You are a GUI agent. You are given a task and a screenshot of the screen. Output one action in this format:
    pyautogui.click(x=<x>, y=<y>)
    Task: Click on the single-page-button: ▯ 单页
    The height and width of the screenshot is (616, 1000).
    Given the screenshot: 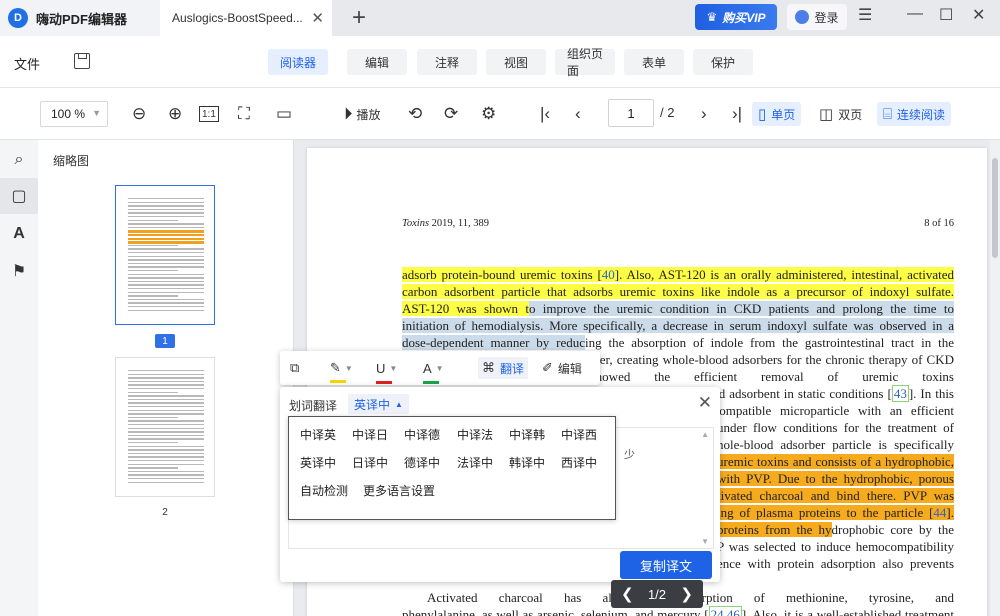 What is the action you would take?
    pyautogui.click(x=777, y=114)
    